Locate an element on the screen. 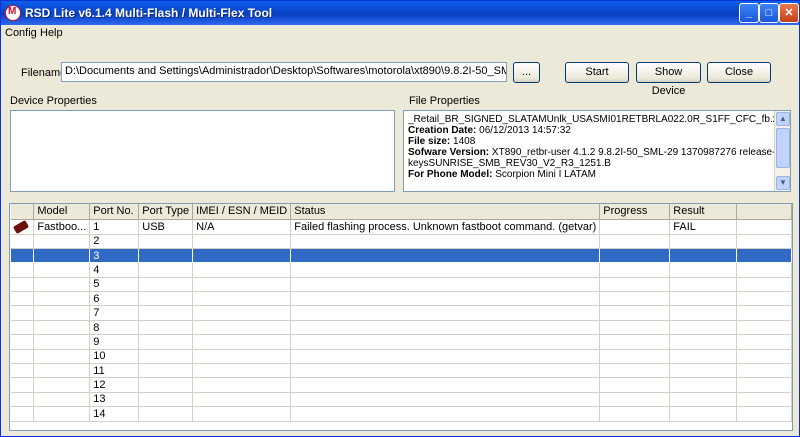 This screenshot has width=800, height=437. table-row: 2 is located at coordinates (401, 241).